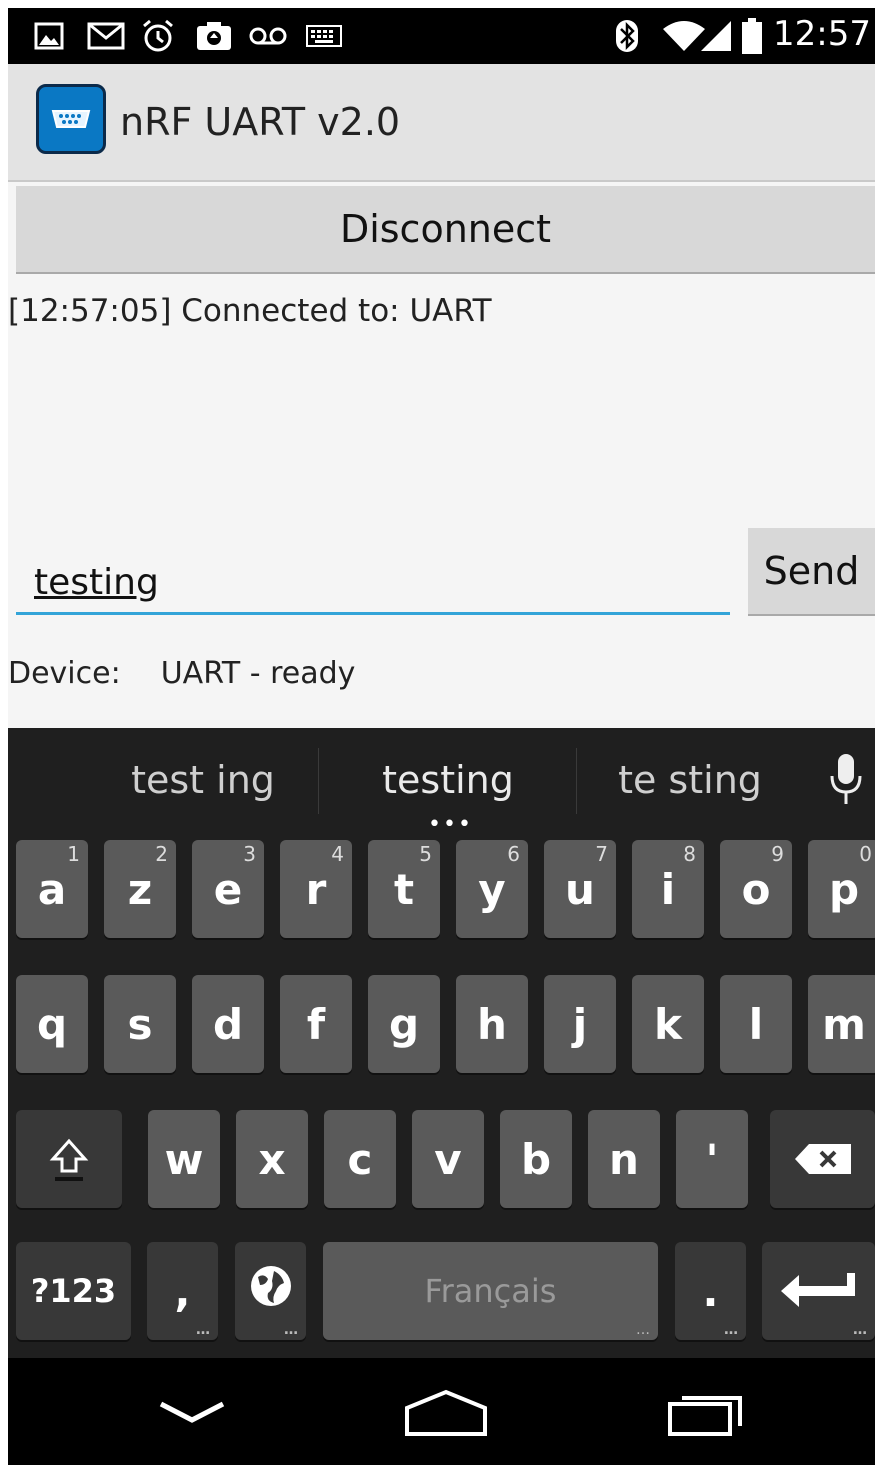 The width and height of the screenshot is (875, 1465). Describe the element at coordinates (268, 36) in the screenshot. I see `voicemail-icon` at that location.